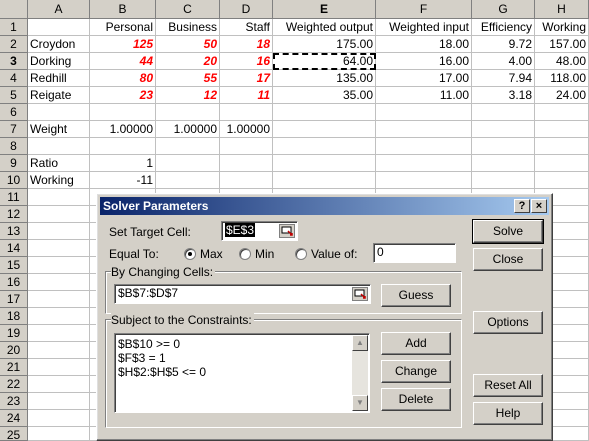 This screenshot has width=589, height=441. What do you see at coordinates (14, 163) in the screenshot?
I see `row-header: 9` at bounding box center [14, 163].